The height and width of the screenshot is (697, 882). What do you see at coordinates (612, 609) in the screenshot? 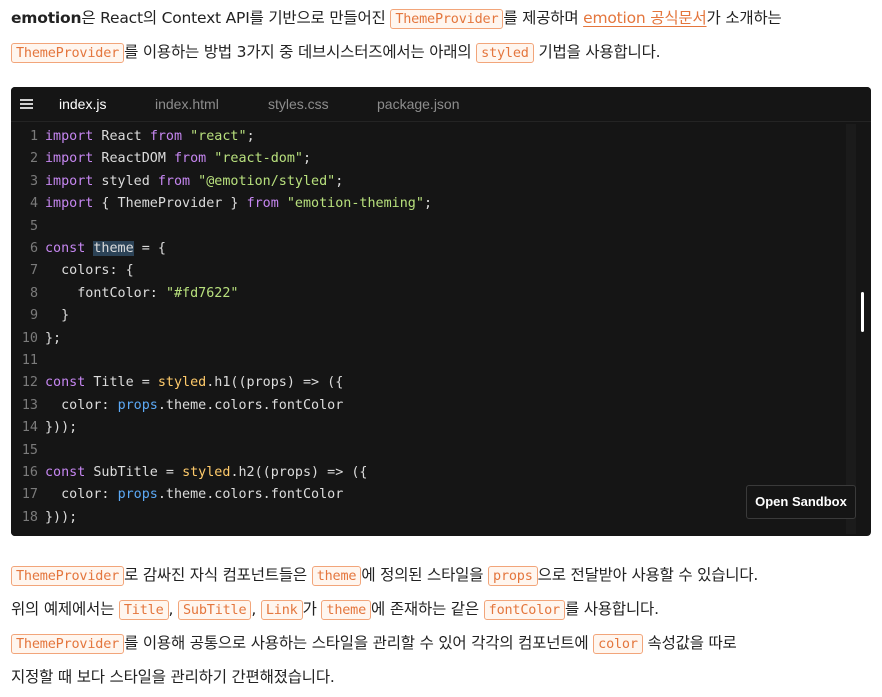
I see `outro-text: 를 사용합니다.` at bounding box center [612, 609].